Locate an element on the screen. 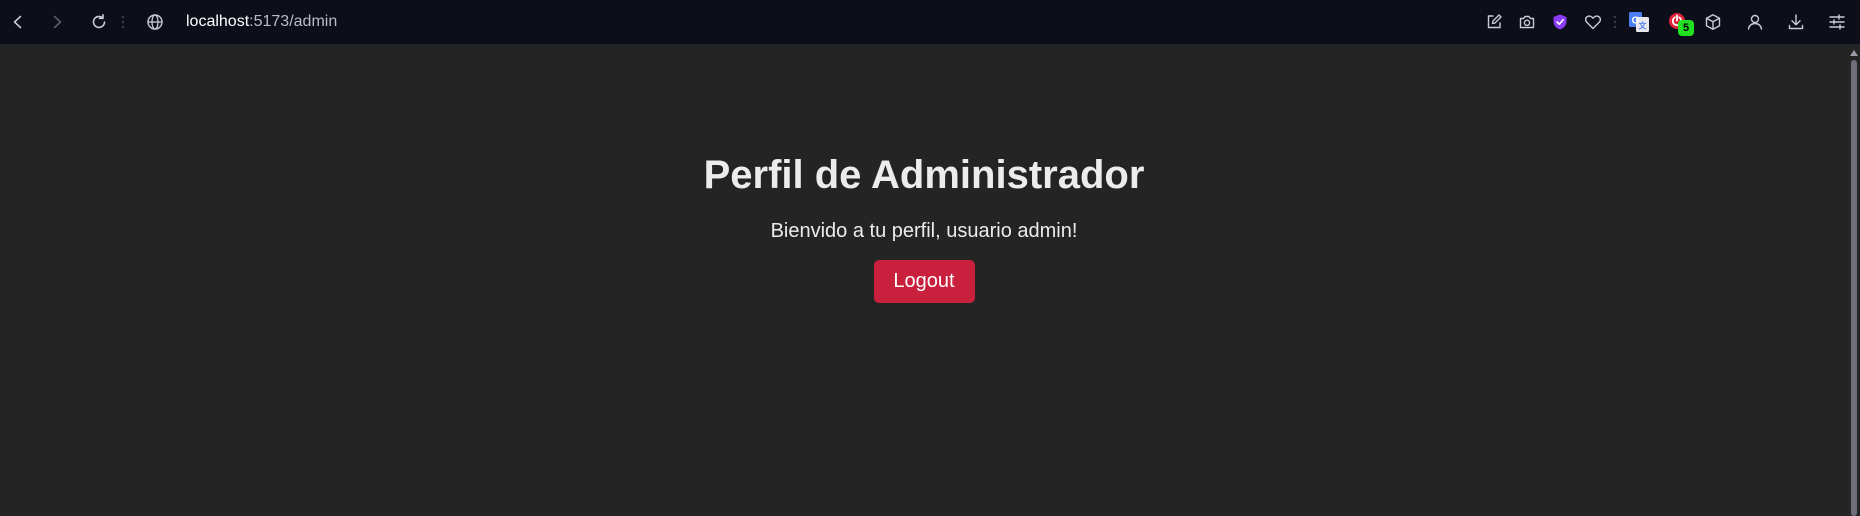  vertical-scrollbar is located at coordinates (1854, 281).